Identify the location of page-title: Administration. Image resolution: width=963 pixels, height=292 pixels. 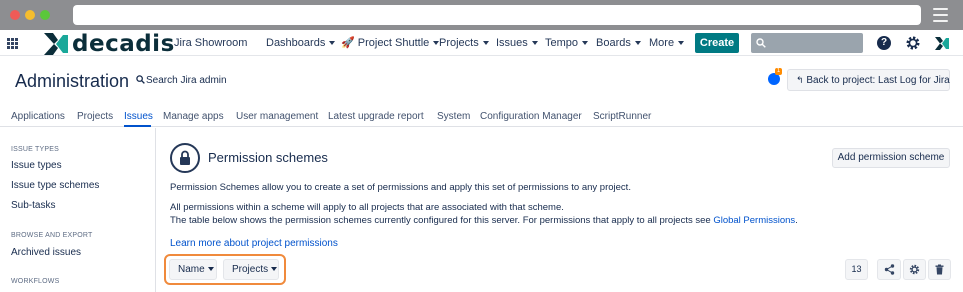
(72, 81).